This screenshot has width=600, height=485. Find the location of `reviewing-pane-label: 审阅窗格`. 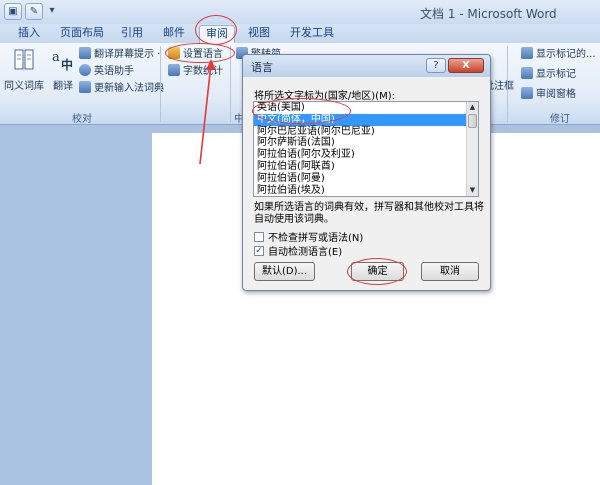

reviewing-pane-label: 审阅窗格 is located at coordinates (556, 94).